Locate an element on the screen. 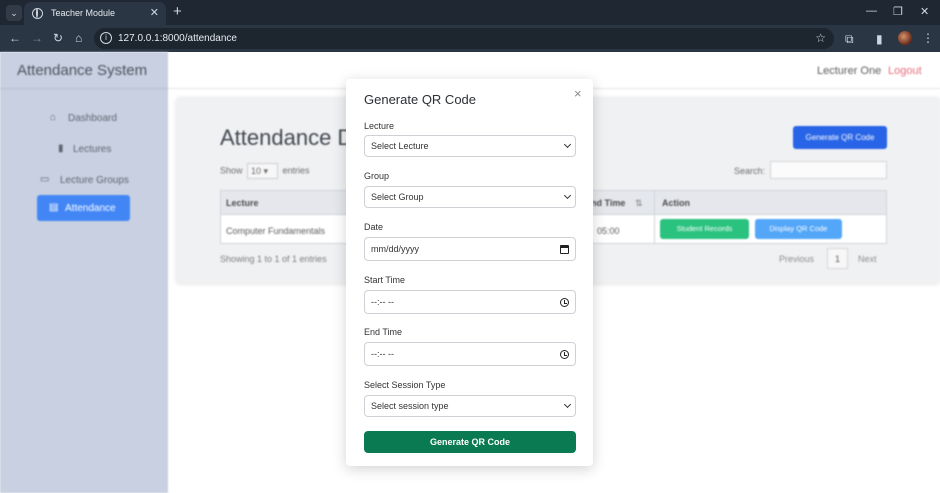  tab-title: Teacher Module is located at coordinates (83, 13).